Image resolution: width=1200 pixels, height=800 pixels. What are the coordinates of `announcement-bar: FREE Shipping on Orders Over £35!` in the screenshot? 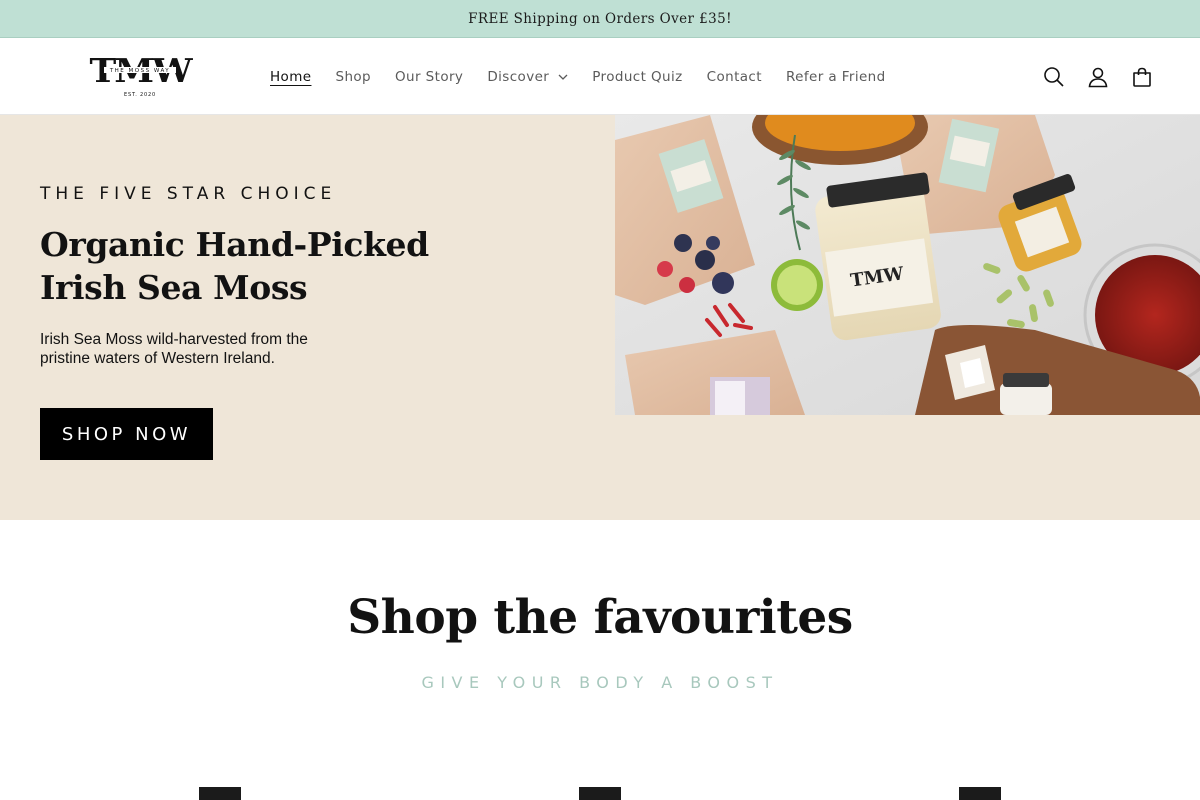 It's located at (600, 19).